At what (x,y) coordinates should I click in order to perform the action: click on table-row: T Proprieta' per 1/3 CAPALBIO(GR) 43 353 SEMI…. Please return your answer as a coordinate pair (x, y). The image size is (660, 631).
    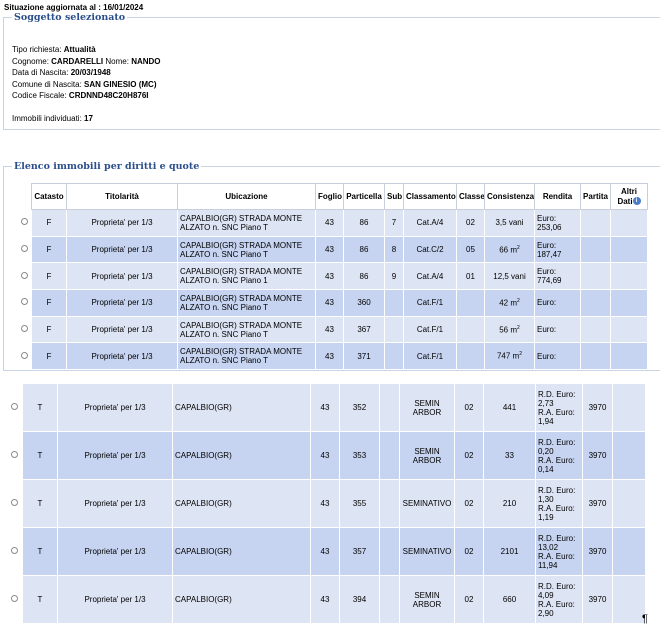
    Looking at the image, I should click on (326, 455).